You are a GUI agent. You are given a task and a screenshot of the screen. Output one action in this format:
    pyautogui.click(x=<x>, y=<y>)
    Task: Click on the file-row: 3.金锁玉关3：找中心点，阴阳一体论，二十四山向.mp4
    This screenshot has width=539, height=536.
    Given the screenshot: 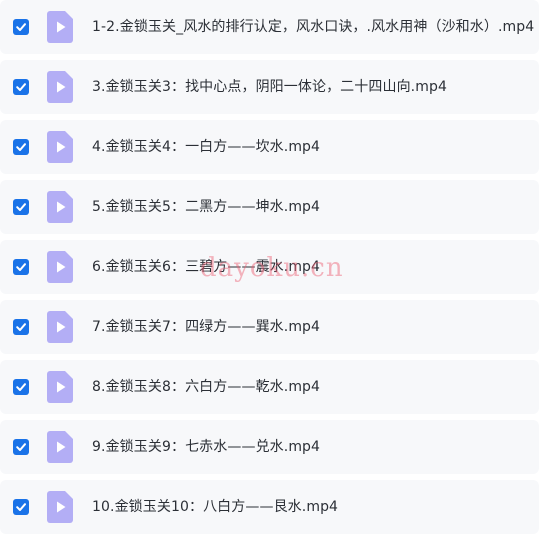 What is the action you would take?
    pyautogui.click(x=269, y=87)
    